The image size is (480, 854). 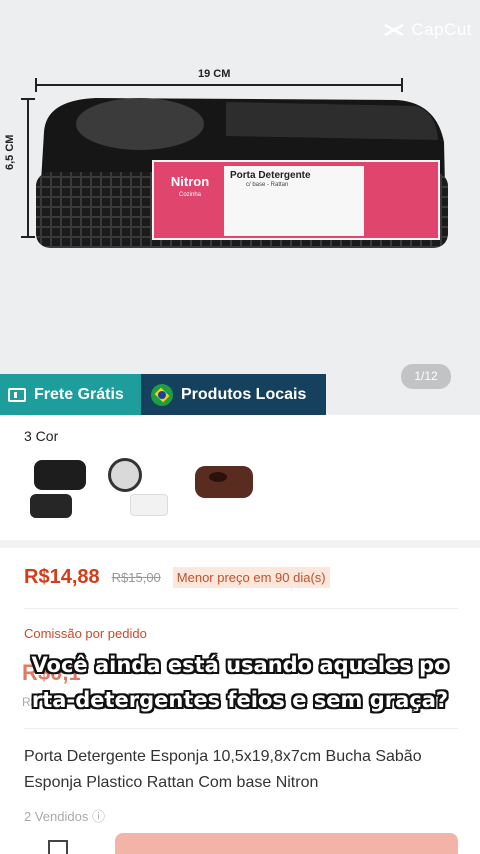 I want to click on label-title: Porta Detergente, so click(x=270, y=175).